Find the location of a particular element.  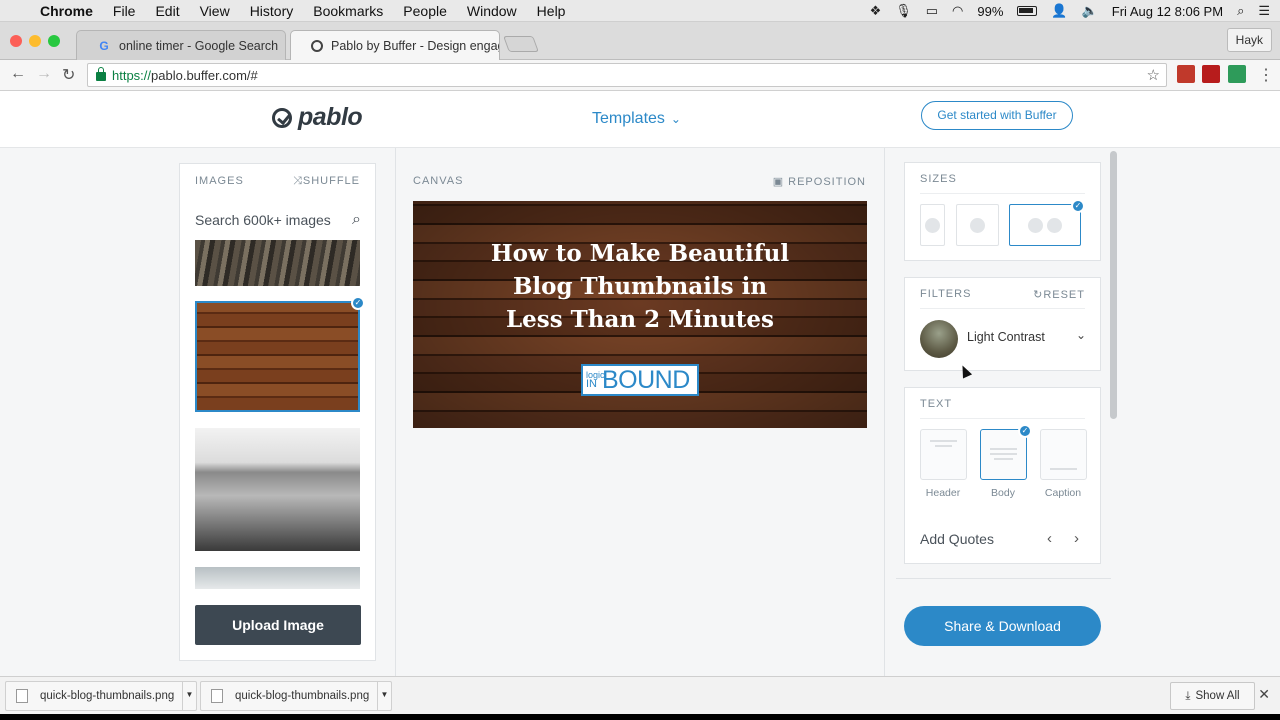

image-search-input: Search 600k+ images ⌕ is located at coordinates (278, 220).